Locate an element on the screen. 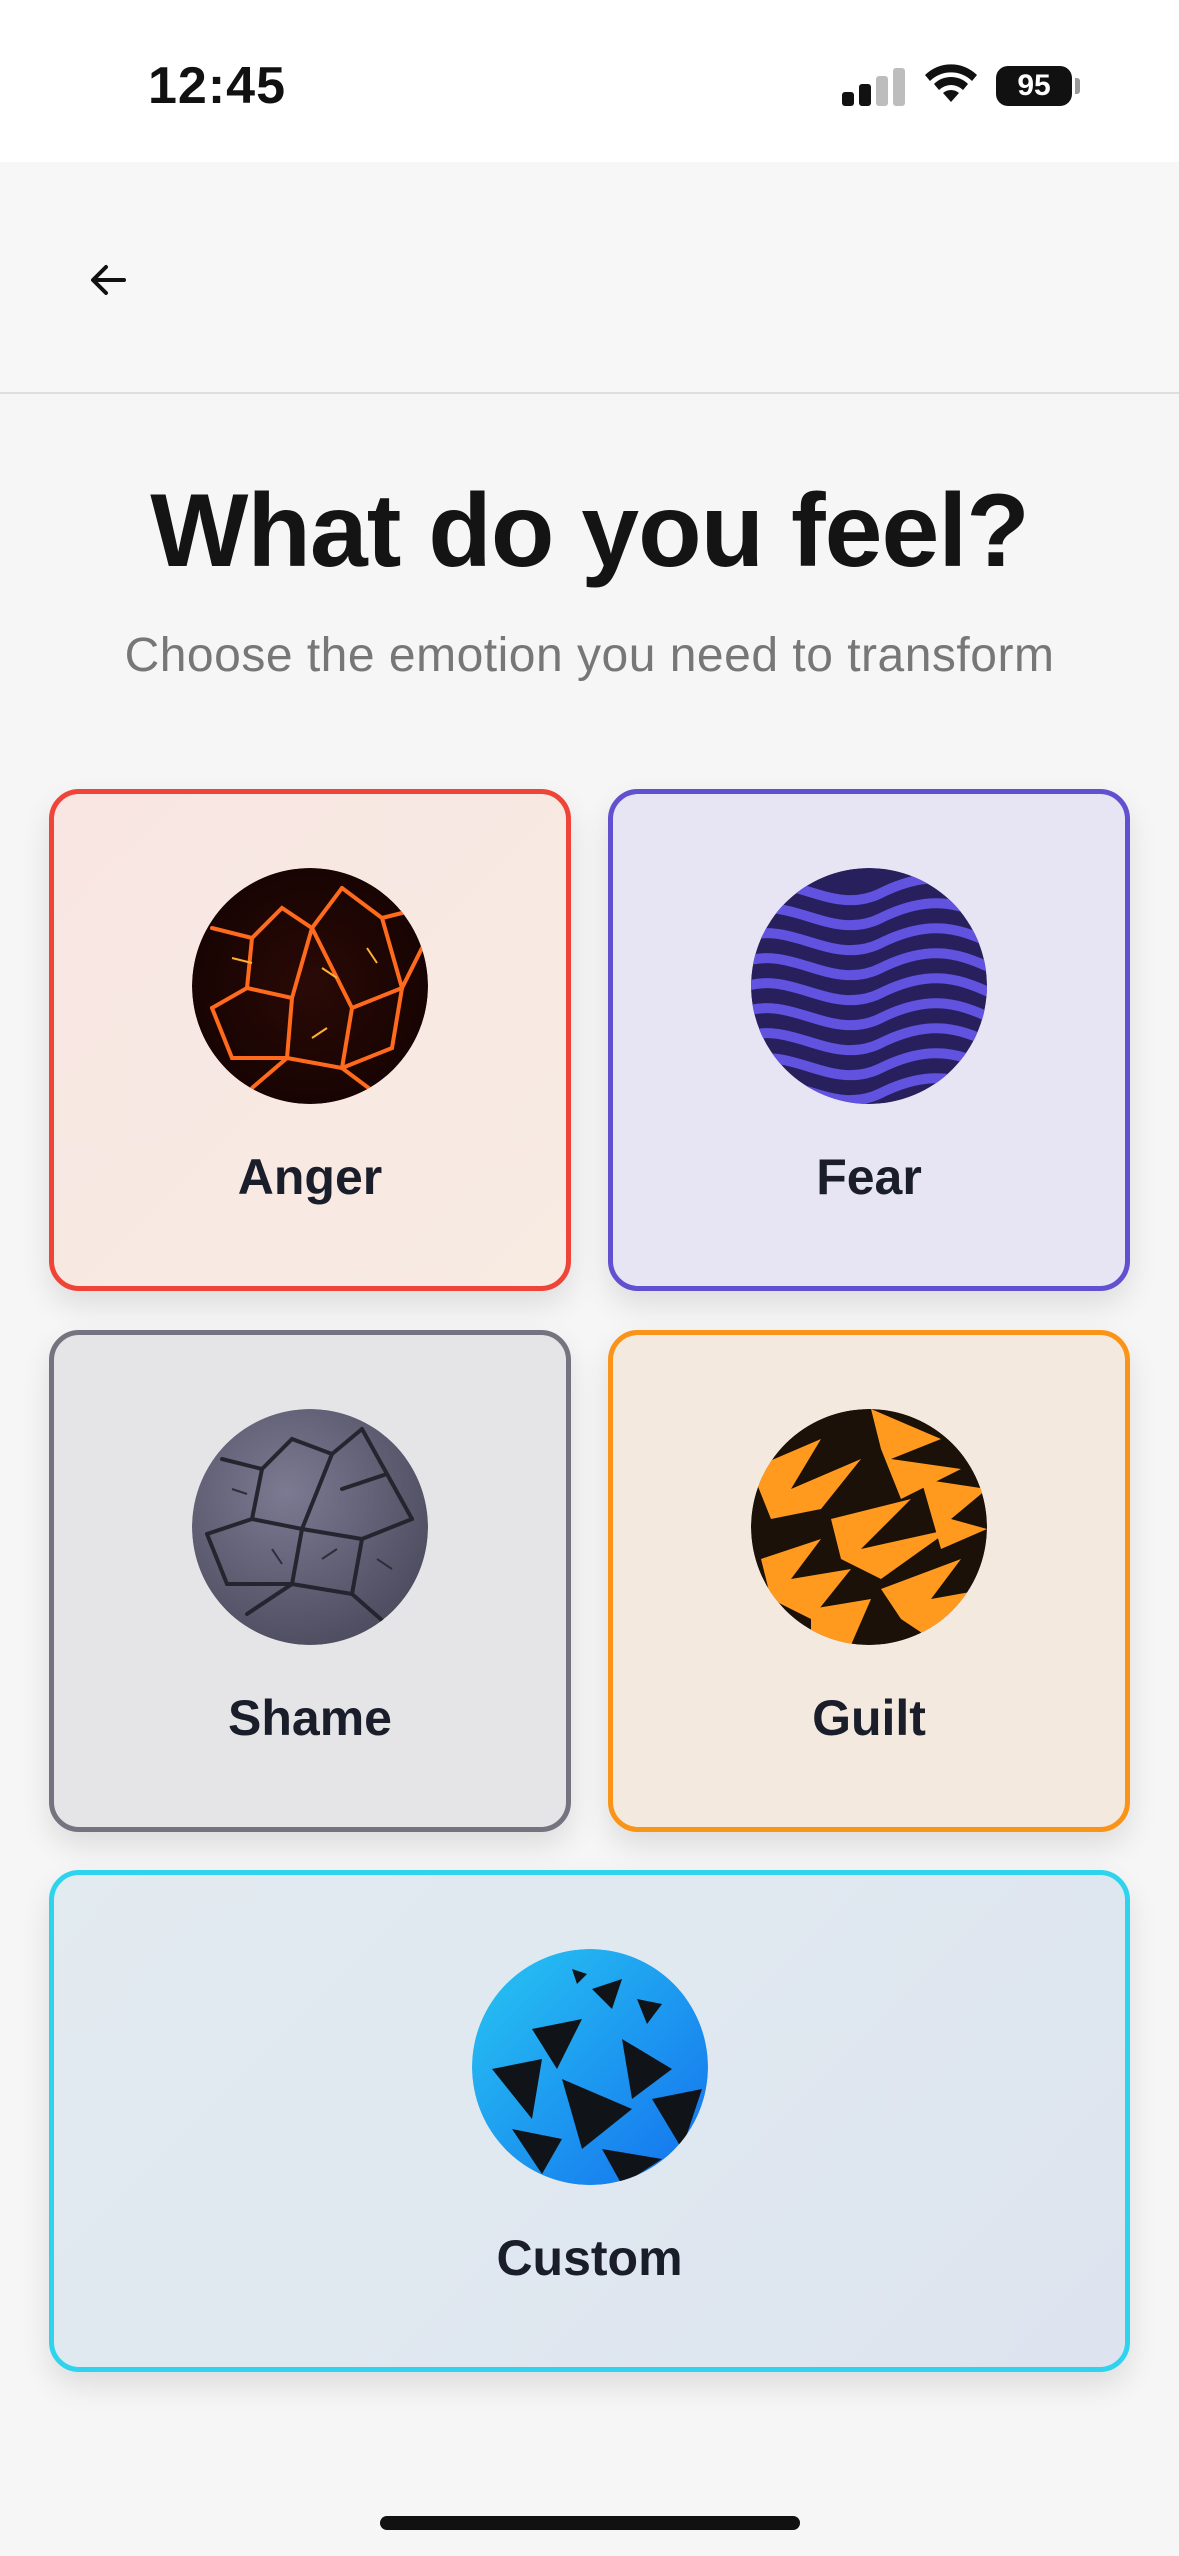 This screenshot has width=1179, height=2556. status-time: 12:45 is located at coordinates (217, 86).